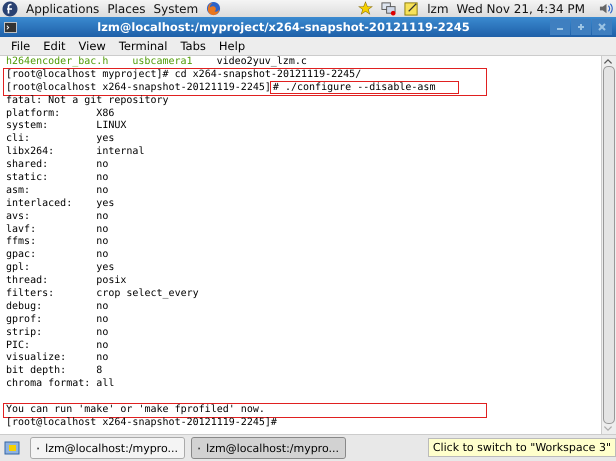 Image resolution: width=616 pixels, height=461 pixels. What do you see at coordinates (51, 359) in the screenshot?
I see `config-key: visualize:` at bounding box center [51, 359].